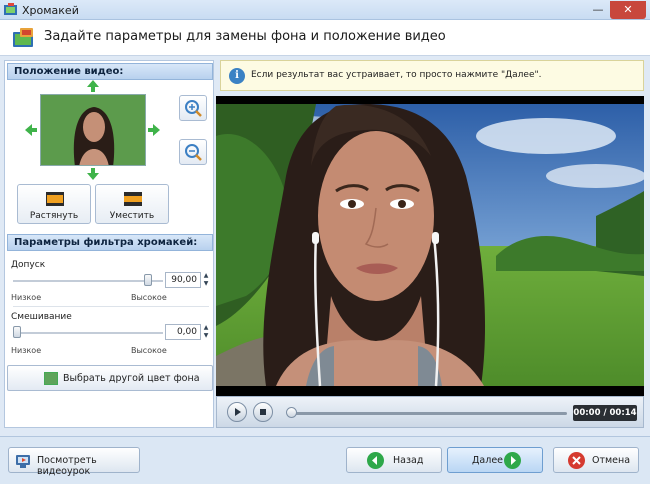 Image resolution: width=650 pixels, height=484 pixels. What do you see at coordinates (88, 281) in the screenshot?
I see `tolerance-slider` at bounding box center [88, 281].